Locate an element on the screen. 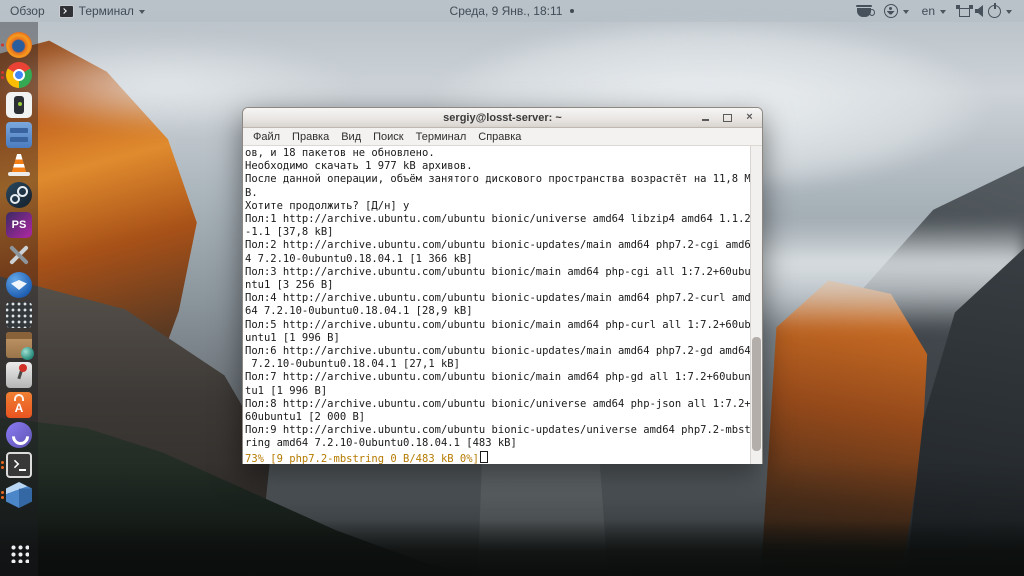 The height and width of the screenshot is (576, 1024). dock-item-file-cabinet is located at coordinates (19, 135).